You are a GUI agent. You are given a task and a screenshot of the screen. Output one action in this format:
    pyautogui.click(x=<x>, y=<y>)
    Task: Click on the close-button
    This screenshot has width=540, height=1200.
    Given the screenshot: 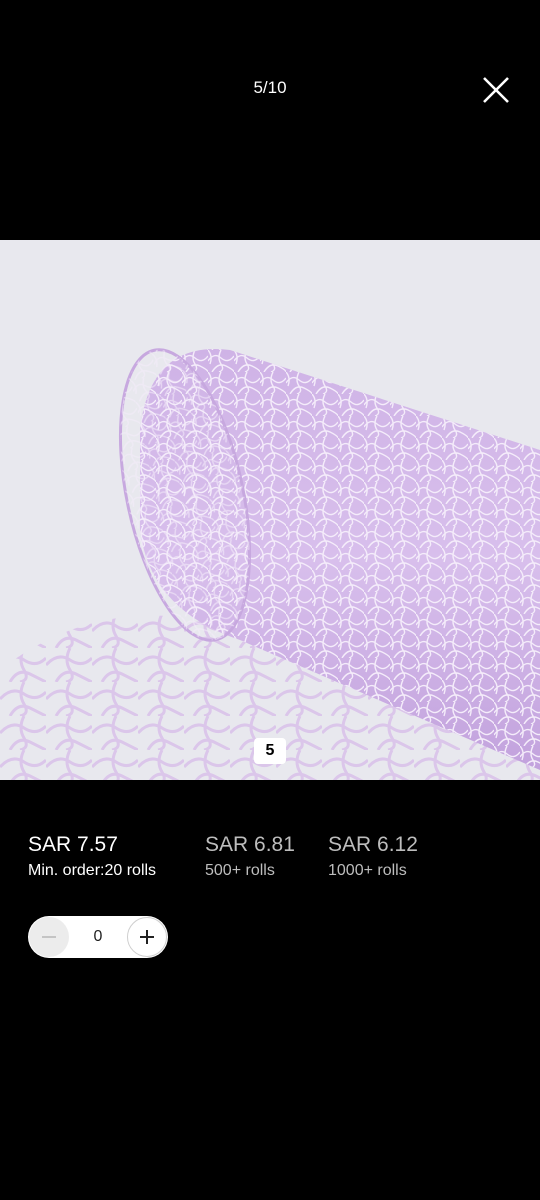 What is the action you would take?
    pyautogui.click(x=496, y=90)
    